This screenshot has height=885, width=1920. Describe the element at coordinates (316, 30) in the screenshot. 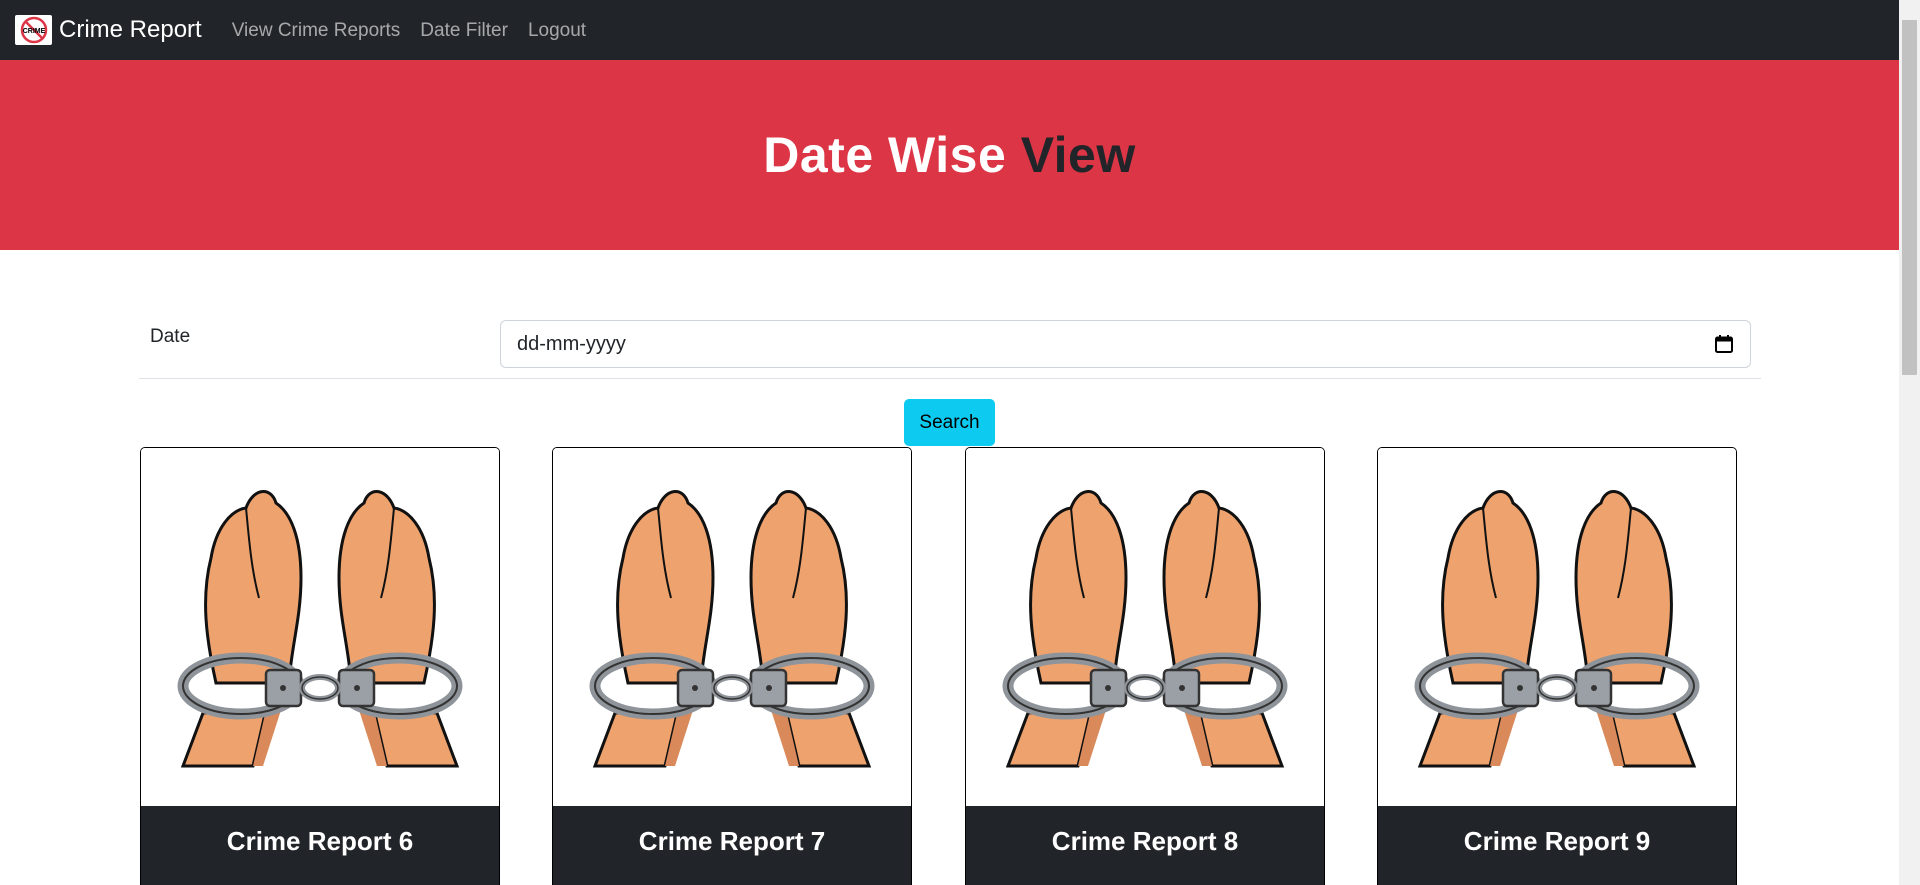

I see `nav-link-view-crime-reports: View Crime Reports` at that location.